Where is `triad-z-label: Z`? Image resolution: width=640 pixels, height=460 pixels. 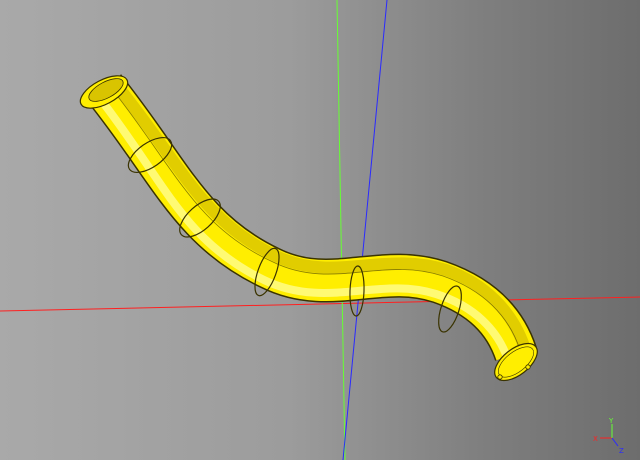 triad-z-label: Z is located at coordinates (621, 451).